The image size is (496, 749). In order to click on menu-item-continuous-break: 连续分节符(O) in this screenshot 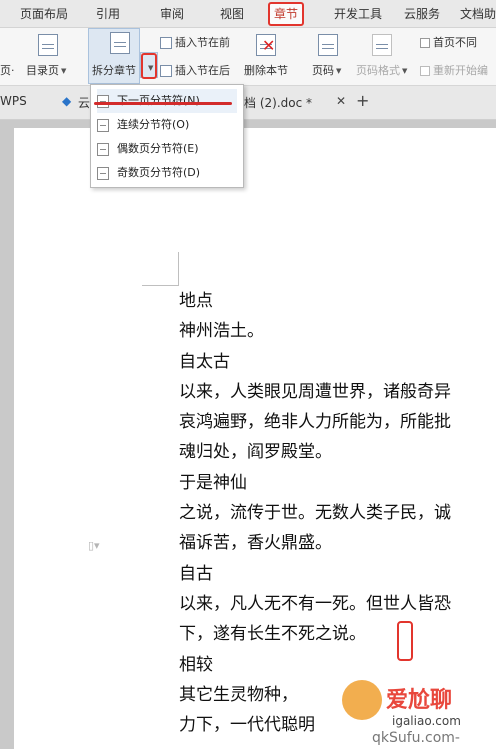, I will do `click(167, 125)`.